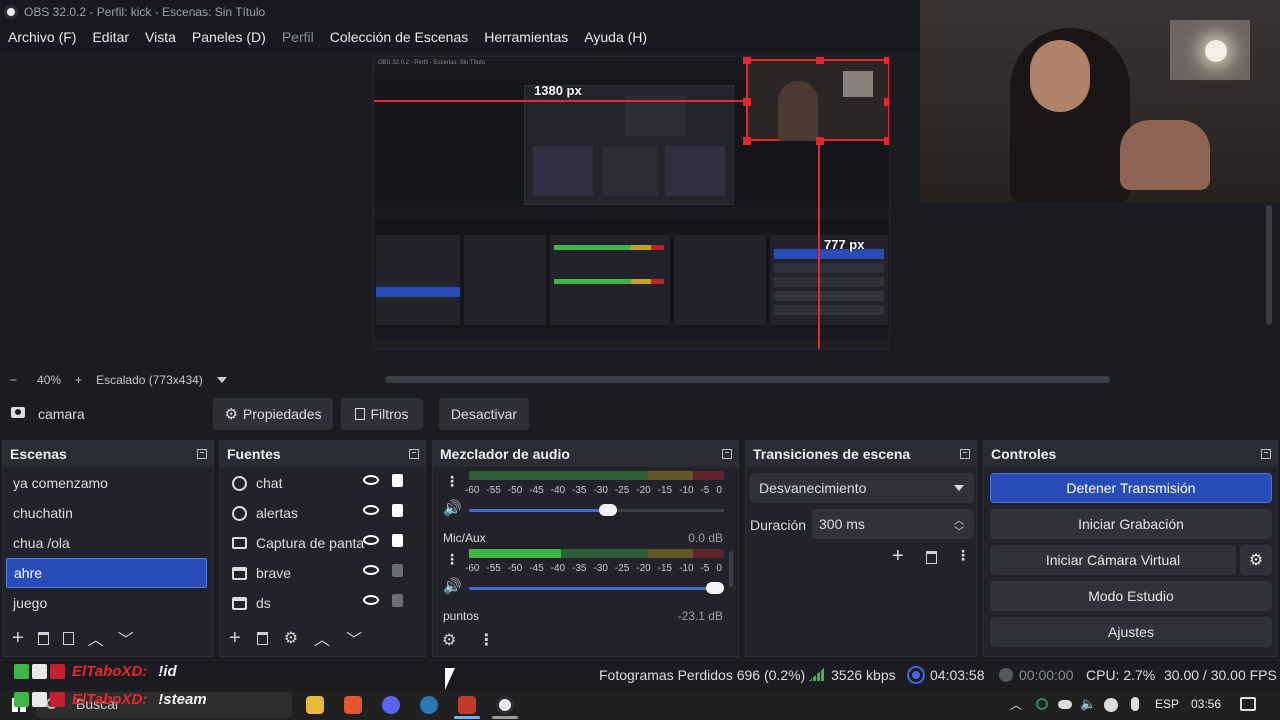 This screenshot has height=720, width=1280. What do you see at coordinates (160, 37) in the screenshot?
I see `menu-vista: Vista` at bounding box center [160, 37].